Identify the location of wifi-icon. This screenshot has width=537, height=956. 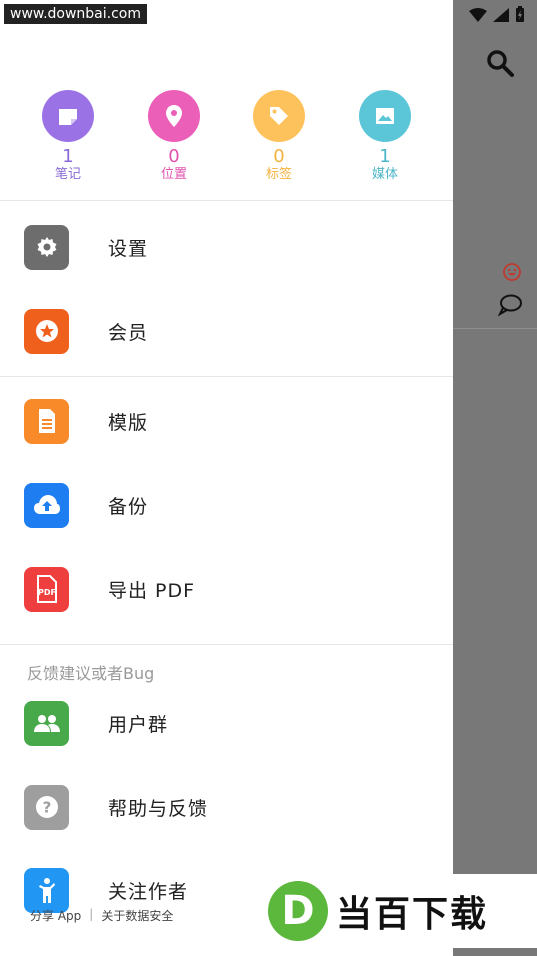
(478, 16).